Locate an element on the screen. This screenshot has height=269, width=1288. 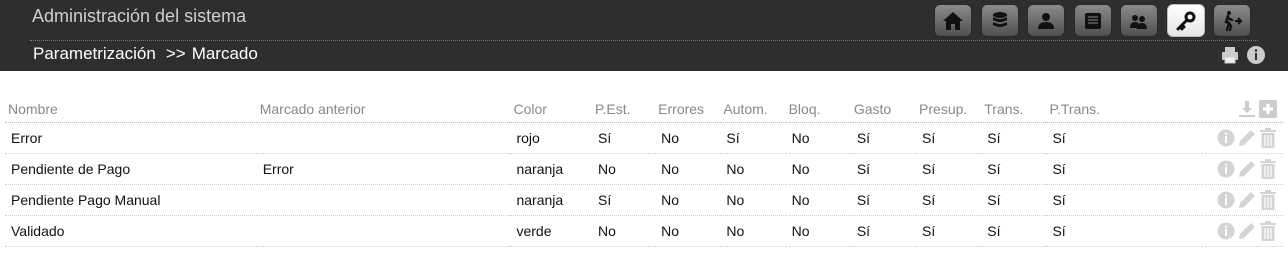
key-button is located at coordinates (1185, 20).